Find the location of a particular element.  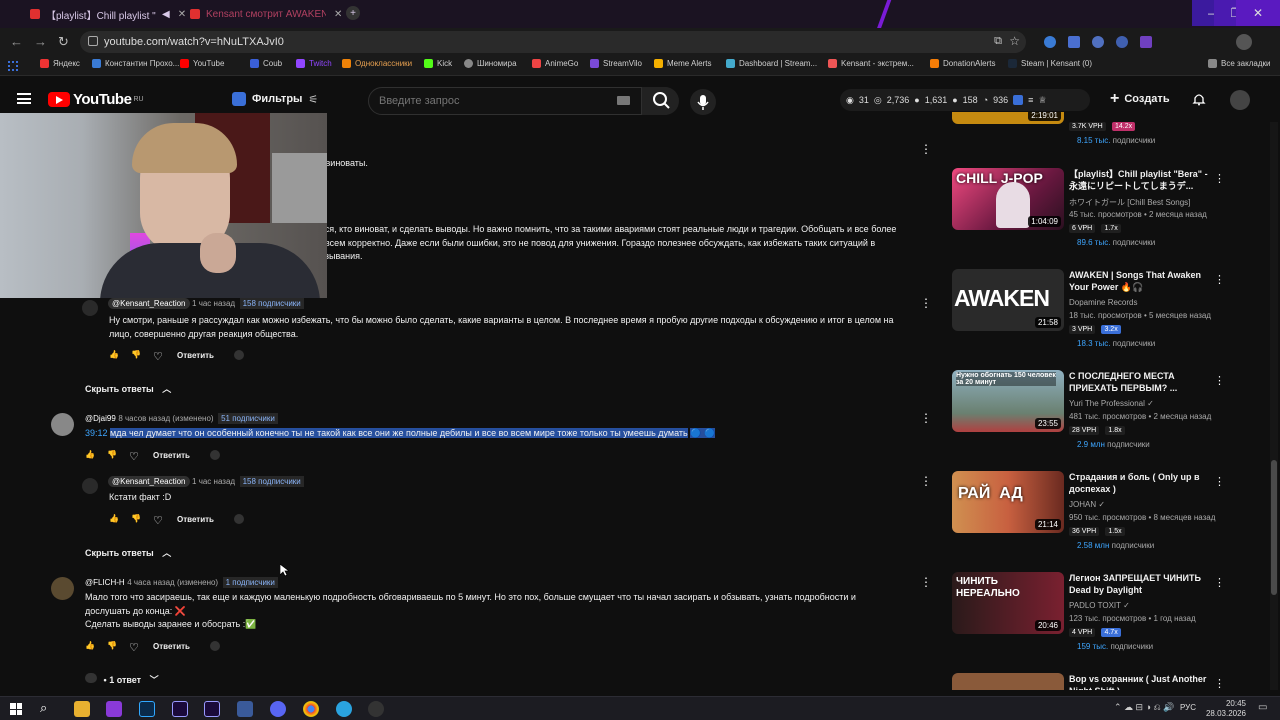

bell-icon is located at coordinates (1199, 99).